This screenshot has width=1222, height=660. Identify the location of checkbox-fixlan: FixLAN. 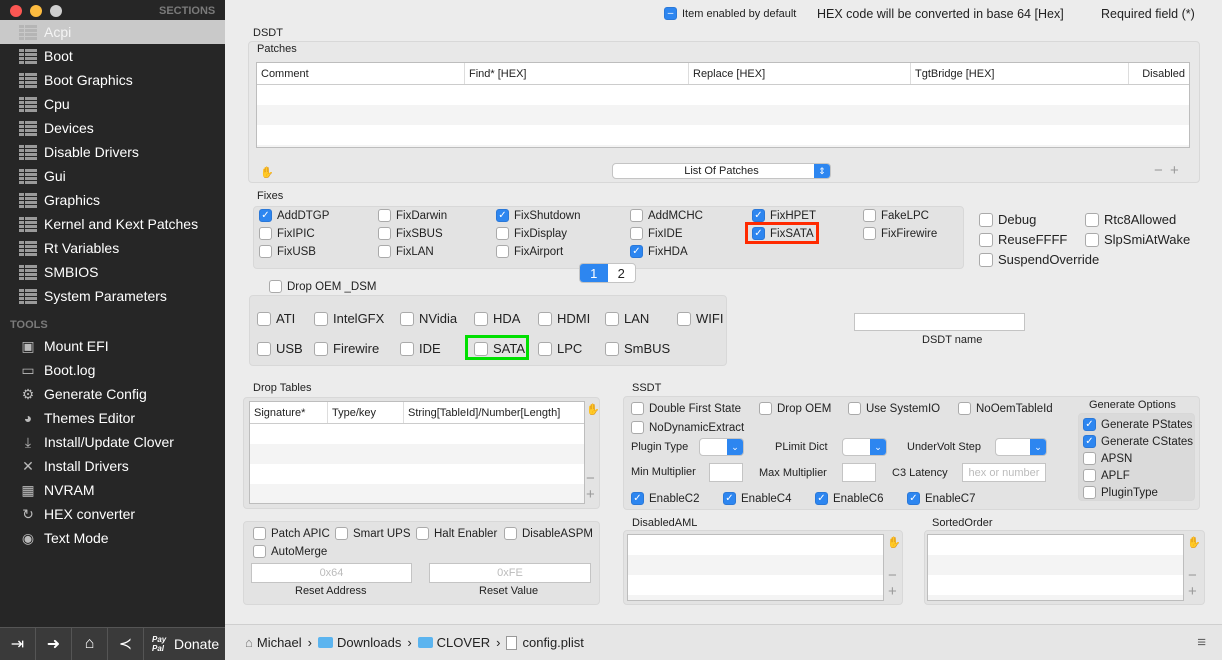
(406, 251).